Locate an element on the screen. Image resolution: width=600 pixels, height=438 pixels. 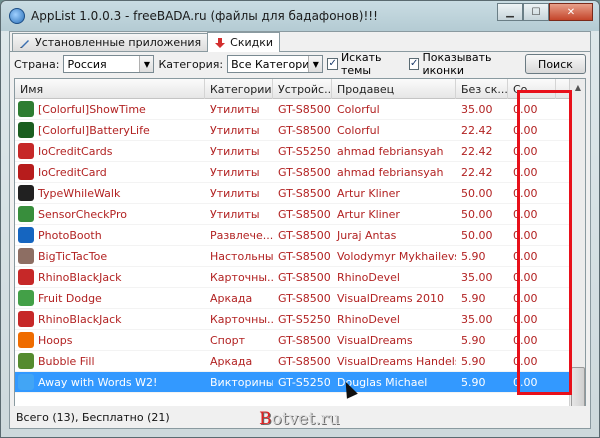
cell-category: Аркада is located at coordinates (239, 298).